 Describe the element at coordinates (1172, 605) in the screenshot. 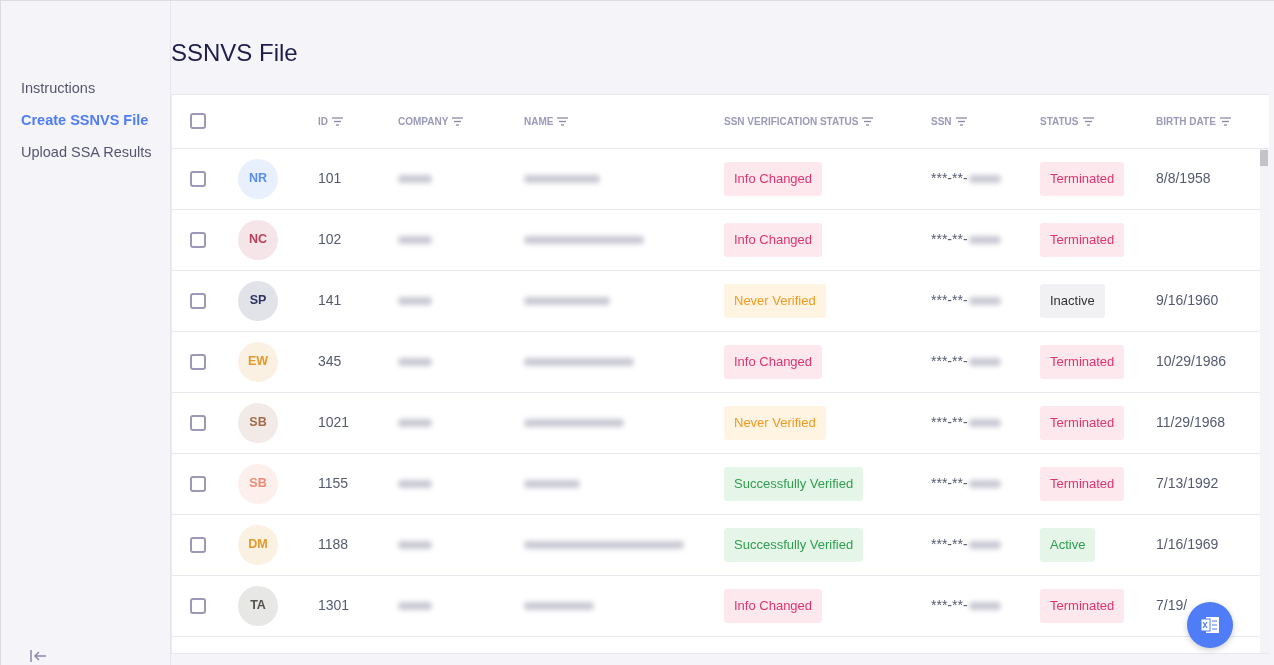

I see `table-cell: 7/19/` at that location.